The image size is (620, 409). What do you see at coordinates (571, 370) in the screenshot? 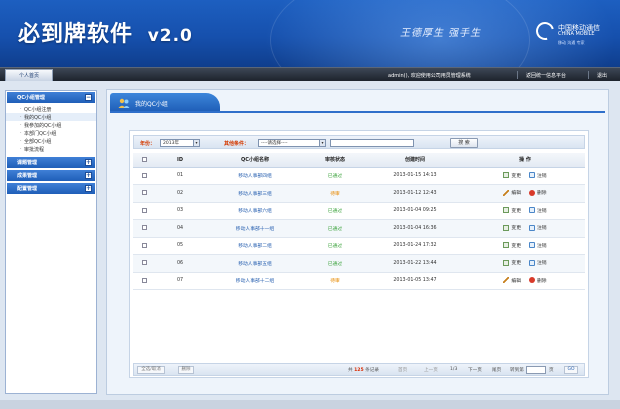
I see `go-button: GO` at bounding box center [571, 370].